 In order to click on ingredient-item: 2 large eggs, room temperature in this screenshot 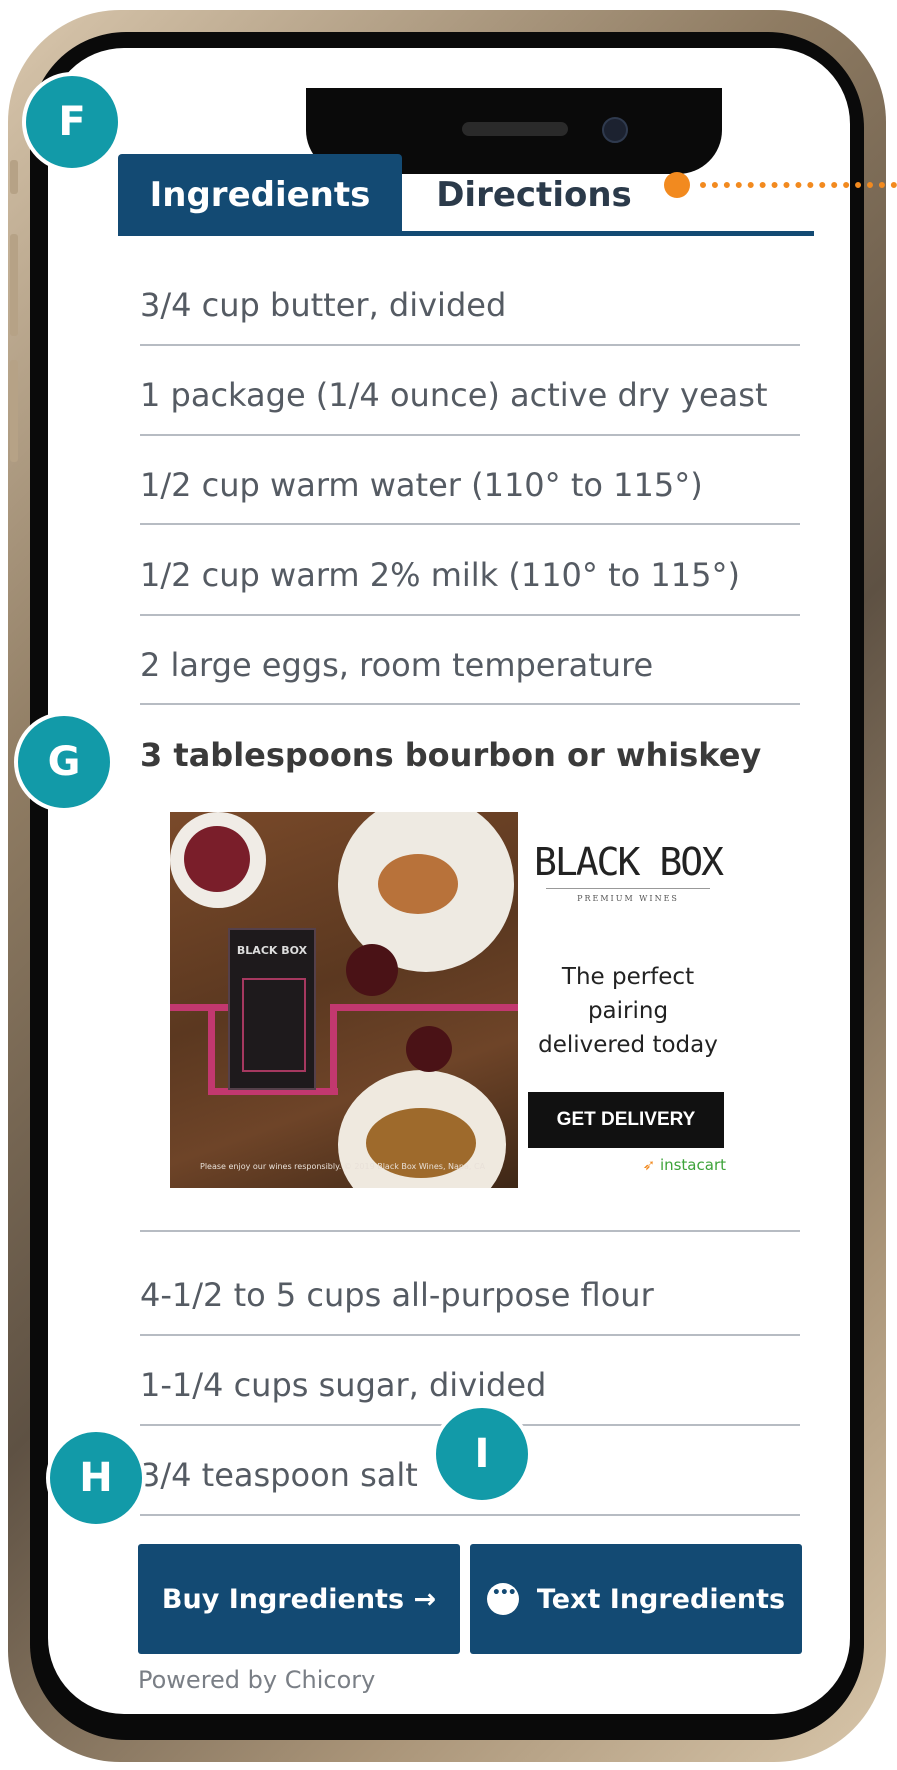, I will do `click(397, 665)`.